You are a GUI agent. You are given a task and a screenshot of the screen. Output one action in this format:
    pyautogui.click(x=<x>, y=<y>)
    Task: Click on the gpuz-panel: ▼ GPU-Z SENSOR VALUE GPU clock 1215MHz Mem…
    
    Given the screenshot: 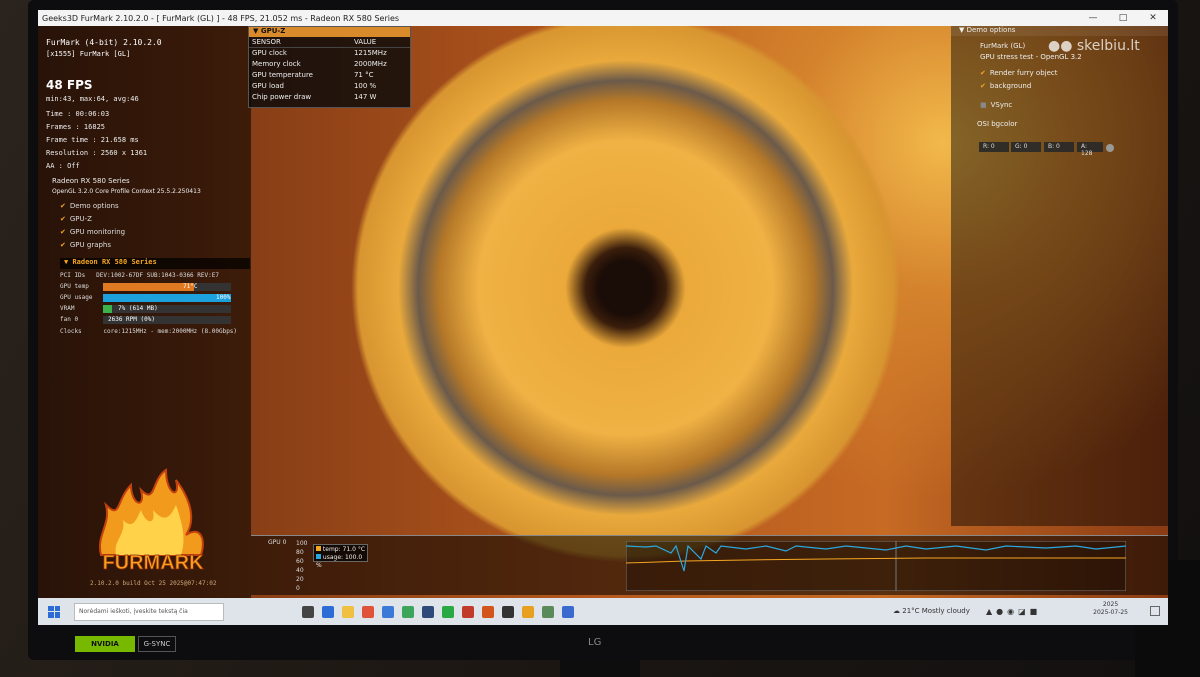 What is the action you would take?
    pyautogui.click(x=329, y=67)
    